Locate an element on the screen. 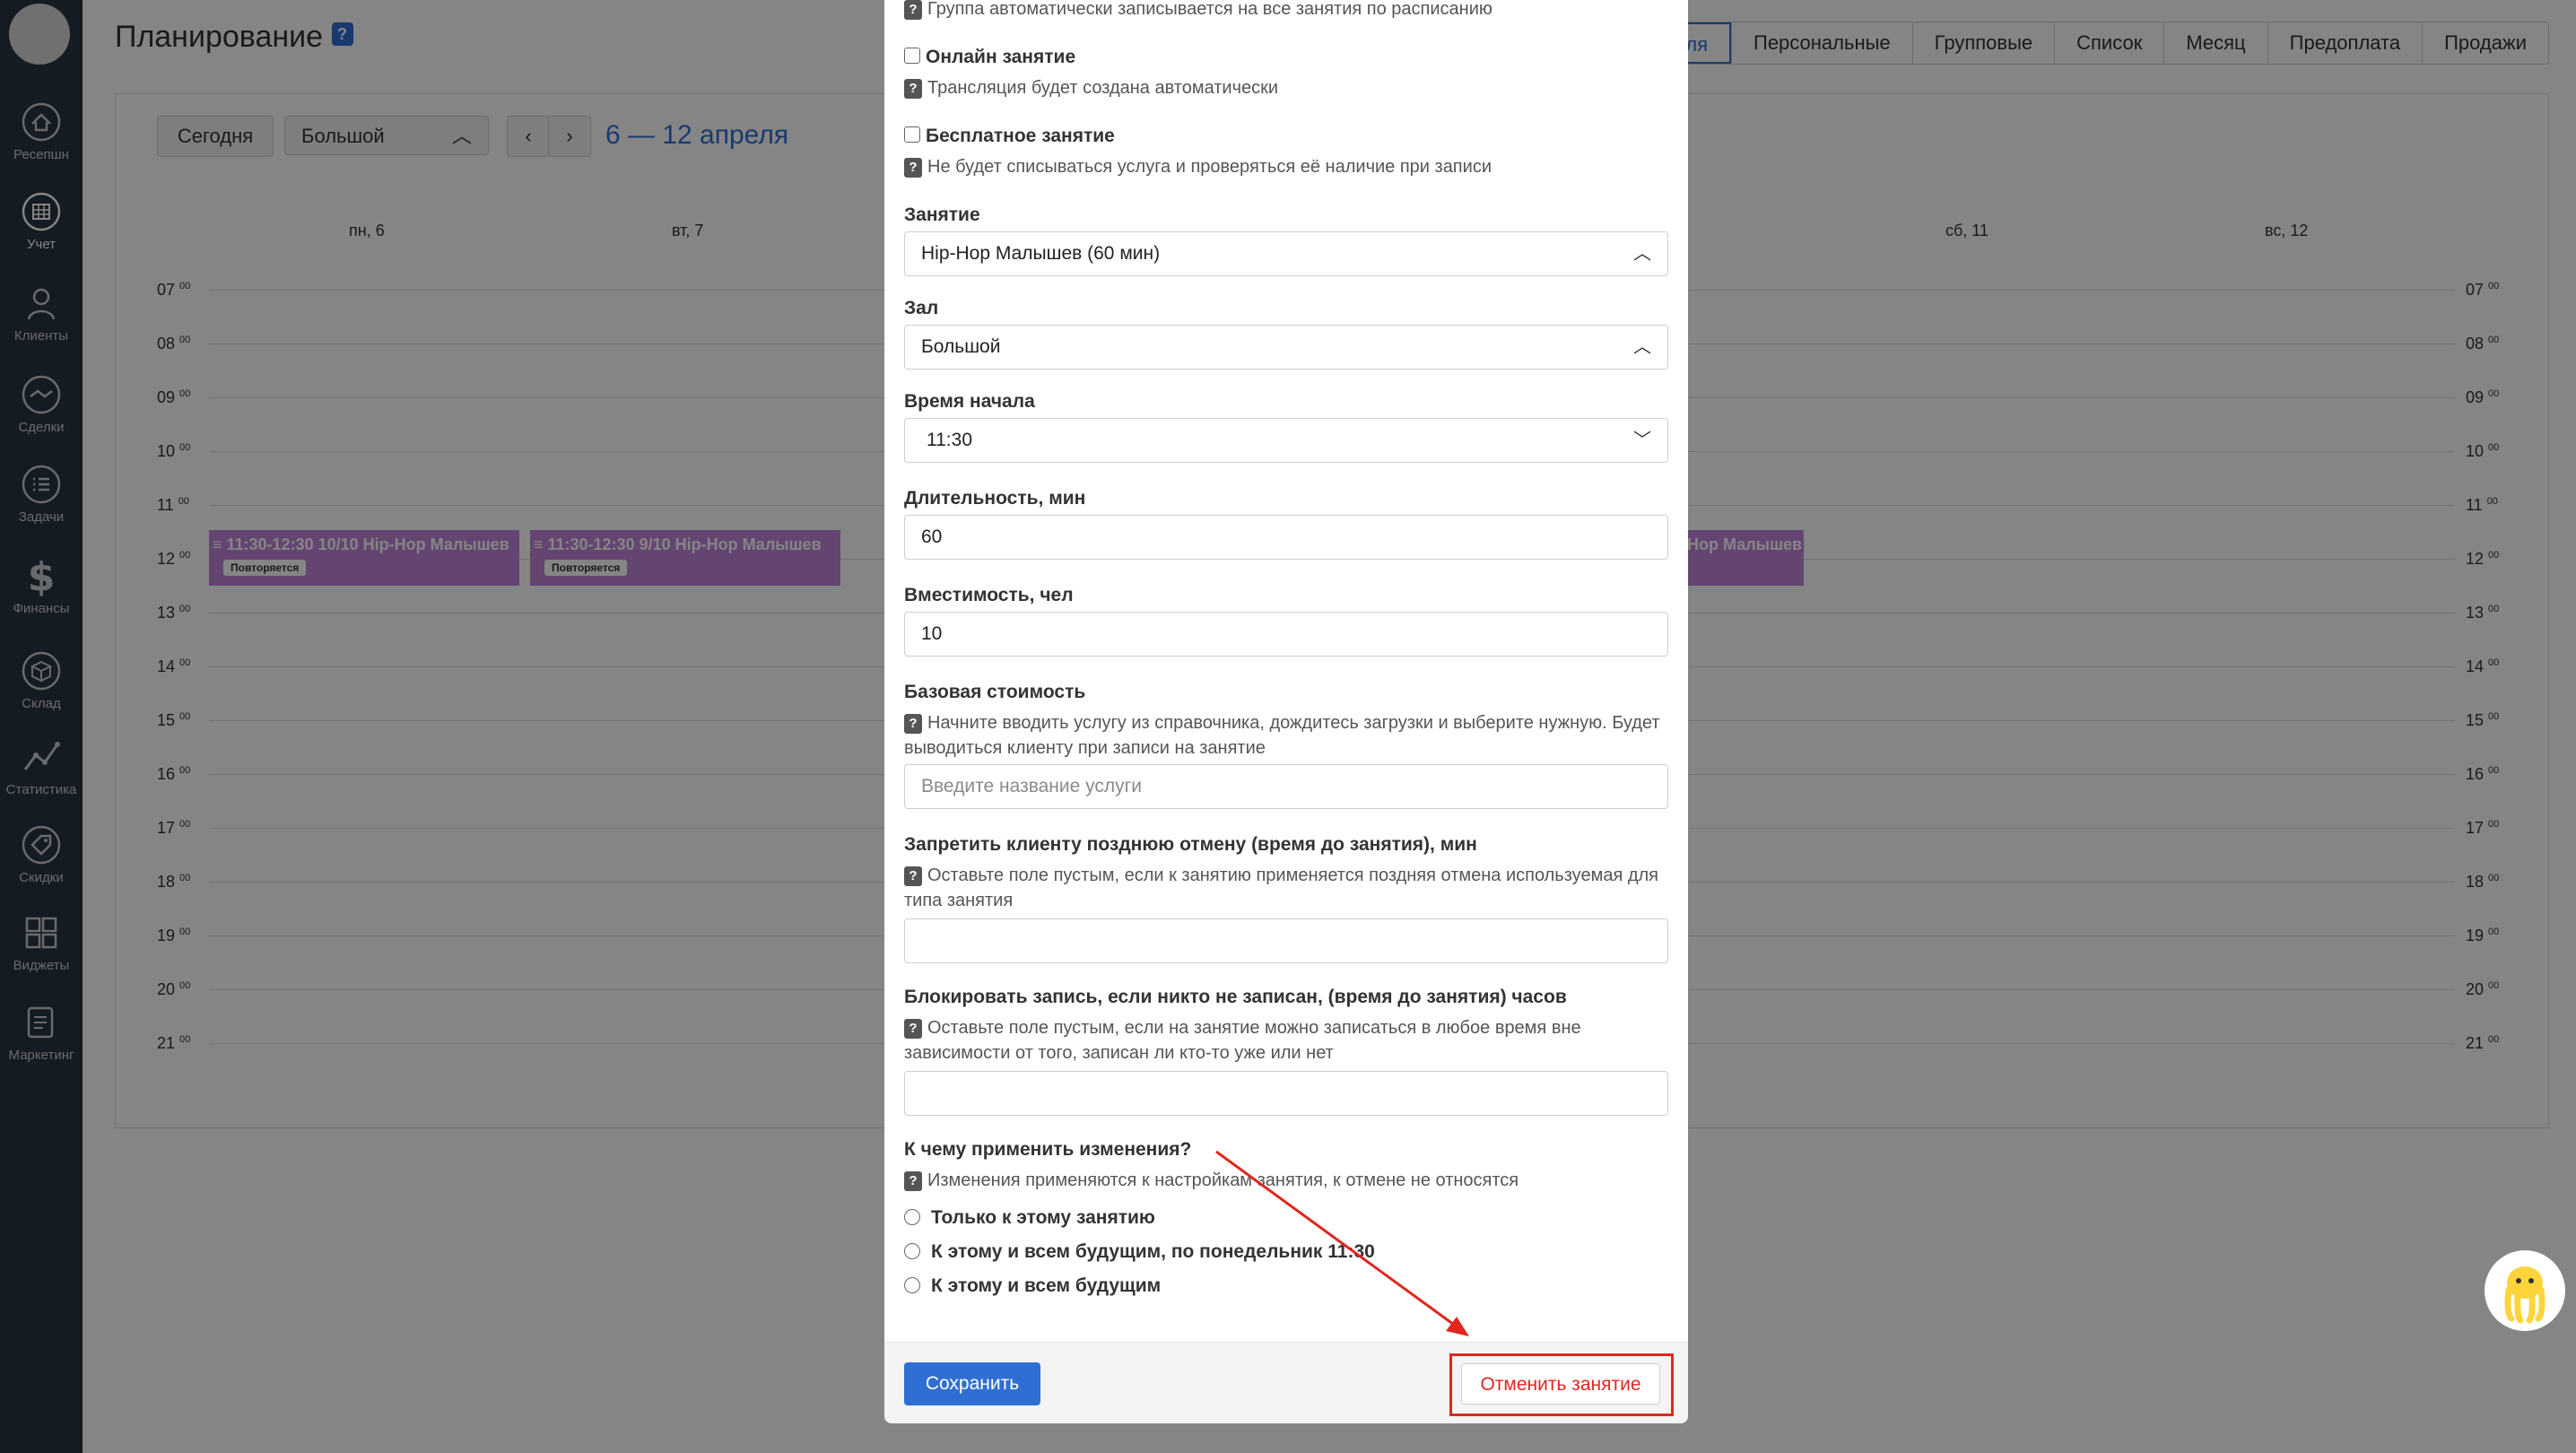 This screenshot has height=1453, width=2576. support-chat-icon is located at coordinates (2525, 1290).